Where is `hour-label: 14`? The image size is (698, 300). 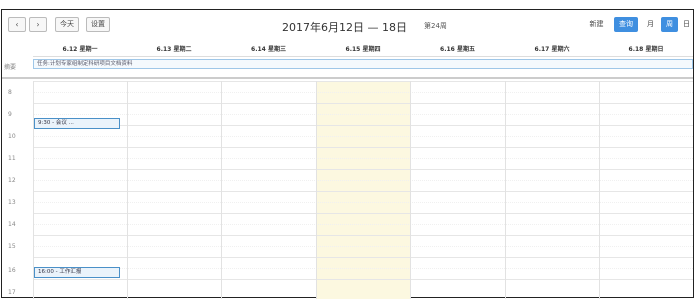
hour-label: 14 is located at coordinates (12, 224).